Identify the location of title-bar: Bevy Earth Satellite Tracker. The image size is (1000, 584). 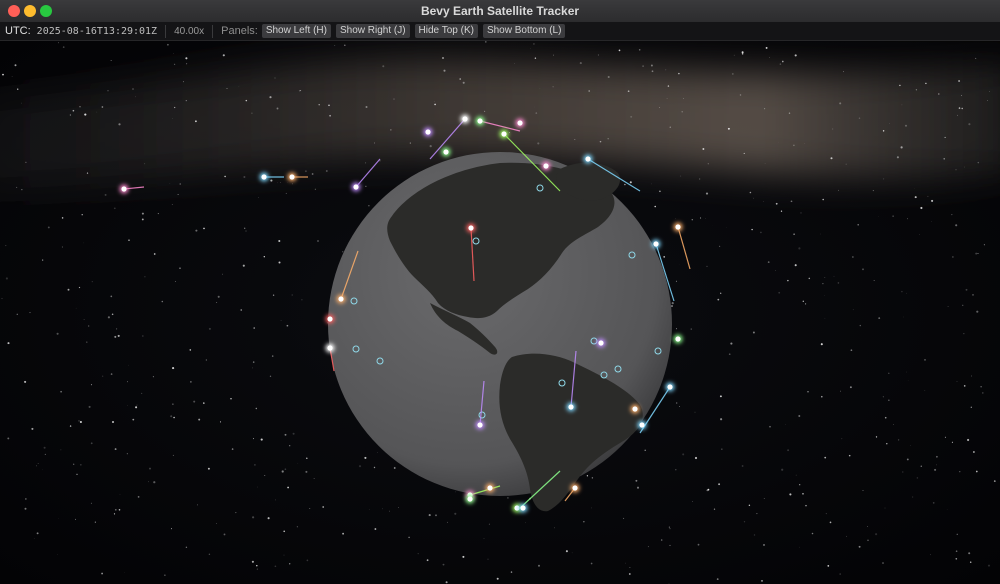
(500, 11).